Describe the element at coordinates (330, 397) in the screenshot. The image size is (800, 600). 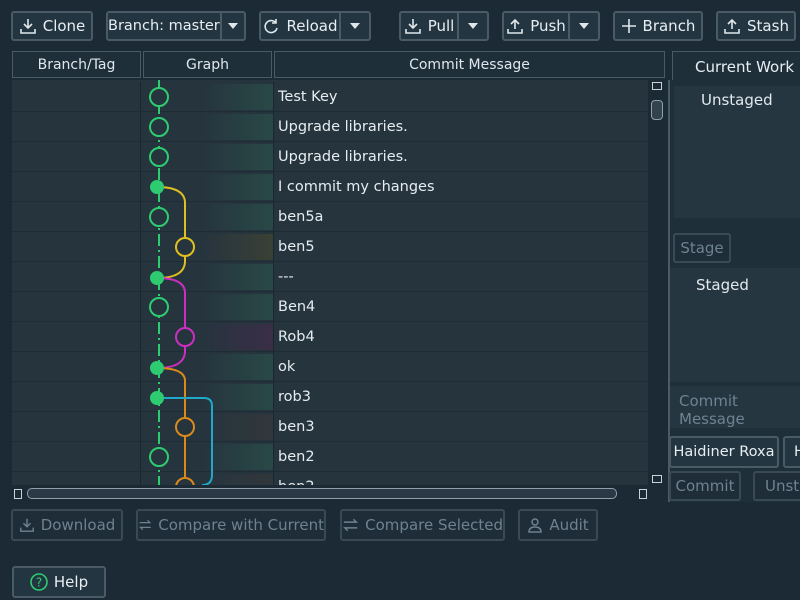
I see `table-row: rob3` at that location.